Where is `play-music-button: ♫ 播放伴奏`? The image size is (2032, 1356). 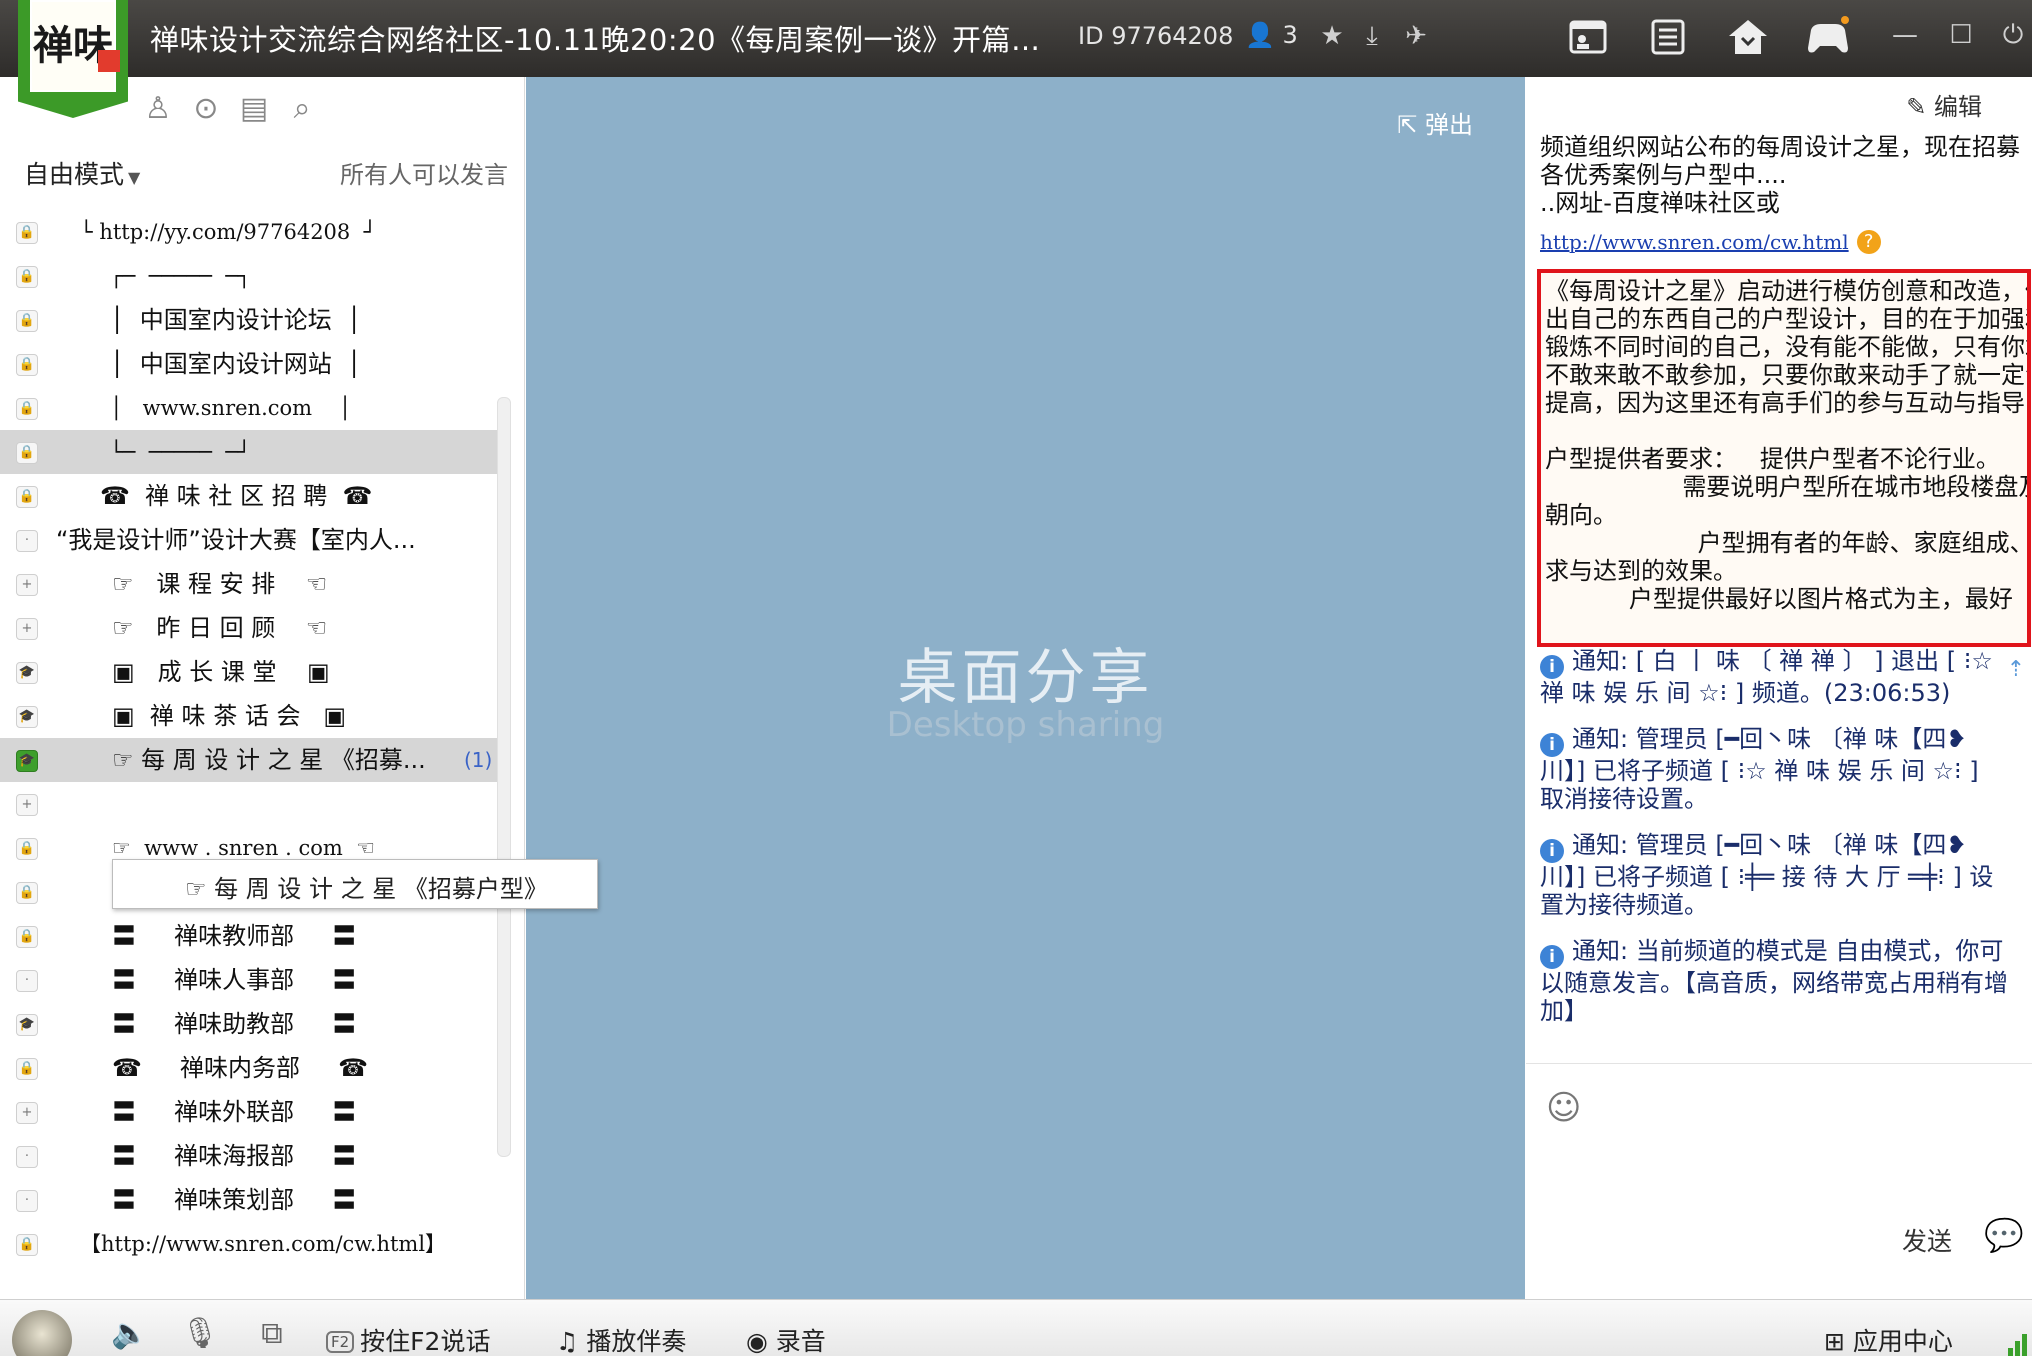 play-music-button: ♫ 播放伴奏 is located at coordinates (621, 1339).